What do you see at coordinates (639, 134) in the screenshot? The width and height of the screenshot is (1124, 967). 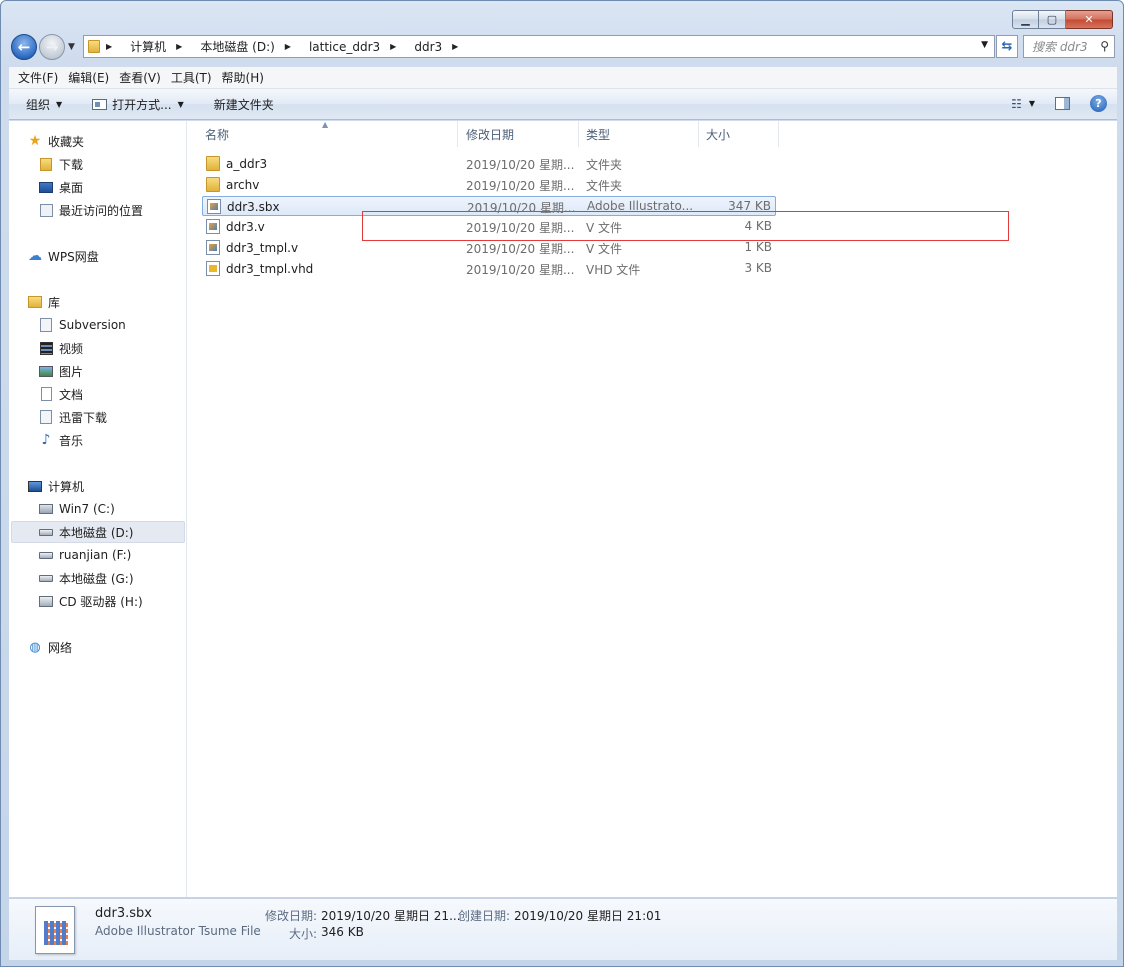 I see `column-header-type: 类型` at bounding box center [639, 134].